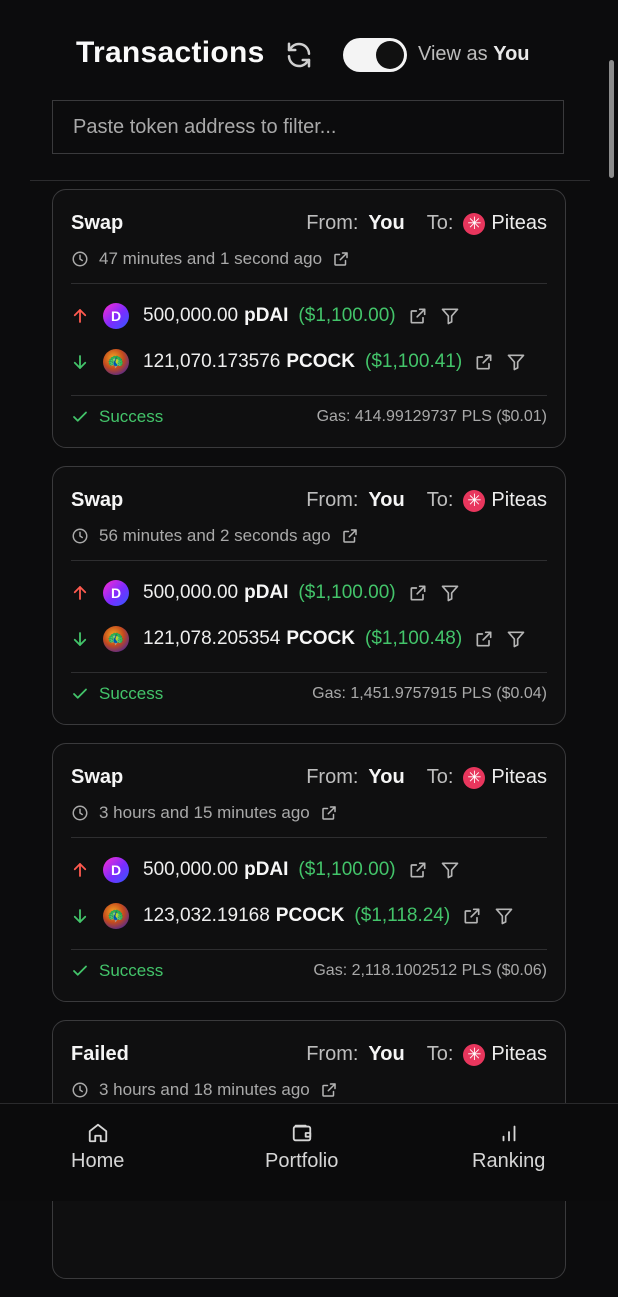 This screenshot has height=1297, width=618. I want to click on nav-home: Home, so click(97, 1147).